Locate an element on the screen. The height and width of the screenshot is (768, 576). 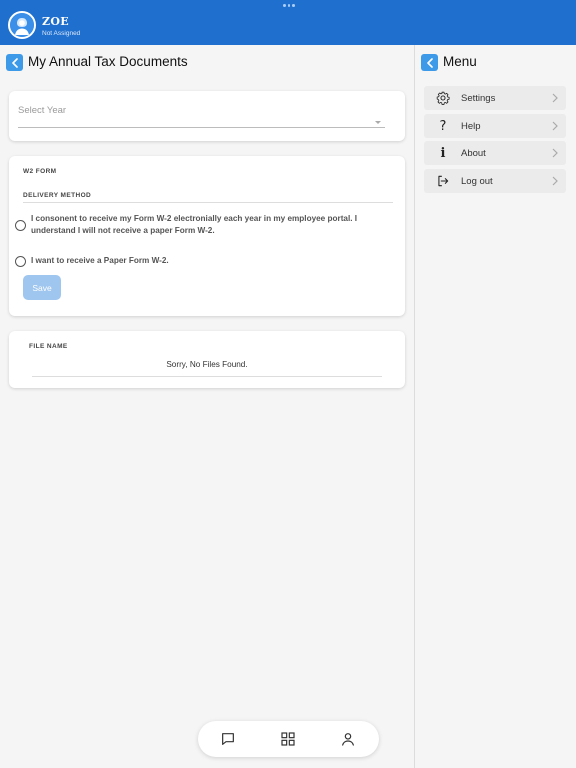
app-header: ZOE Not Assigned is located at coordinates (288, 22).